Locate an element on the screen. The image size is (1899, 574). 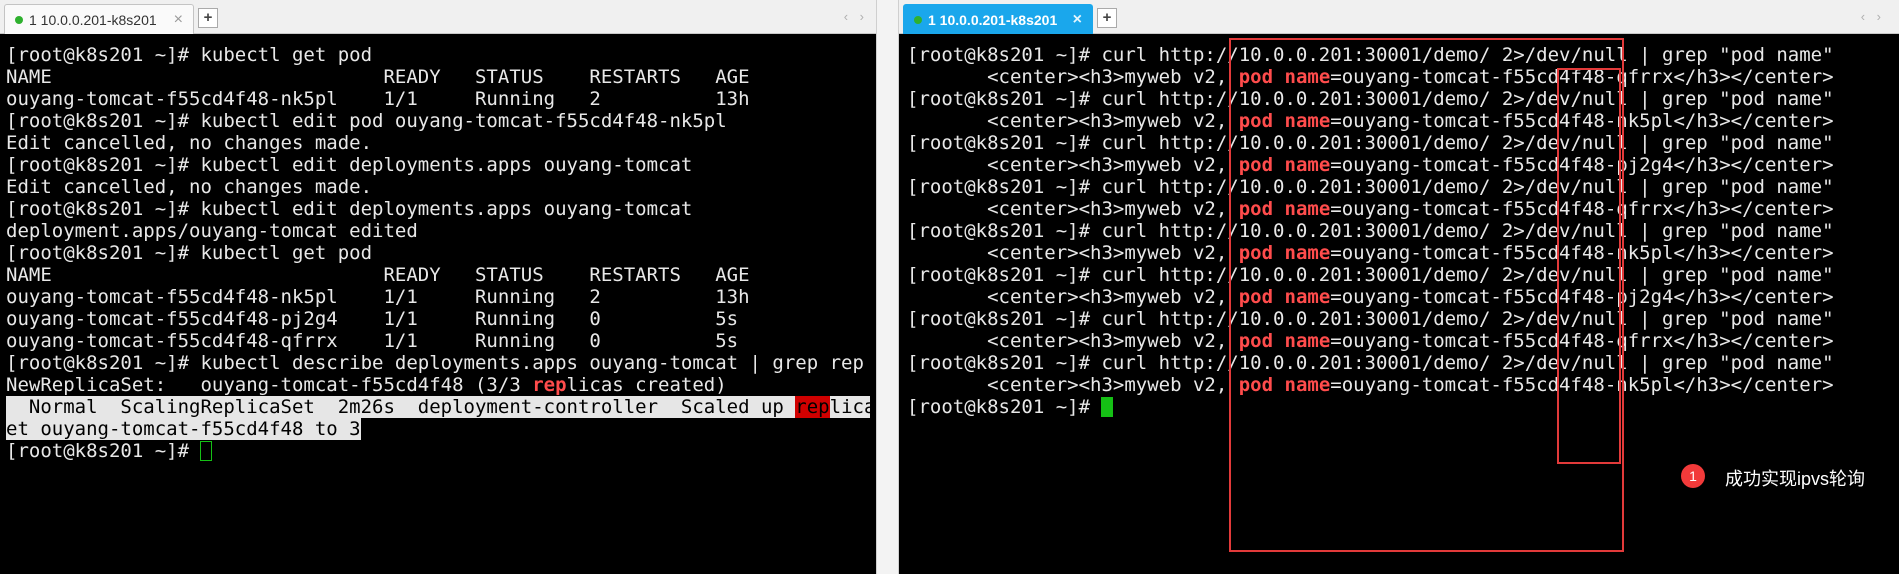
pane-divider is located at coordinates (887, 287).